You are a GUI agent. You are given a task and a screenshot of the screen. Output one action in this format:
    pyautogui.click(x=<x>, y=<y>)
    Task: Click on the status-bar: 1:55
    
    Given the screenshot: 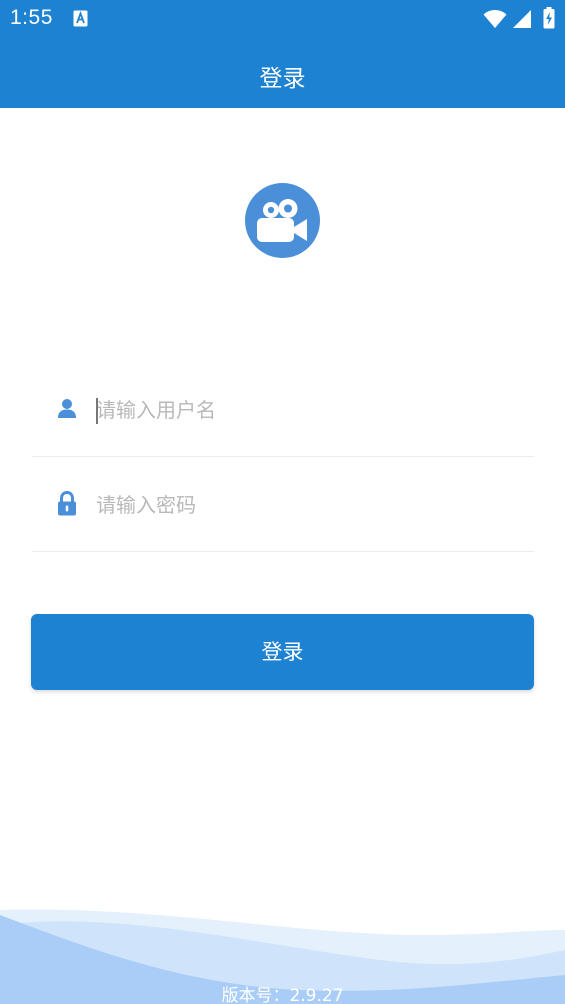 What is the action you would take?
    pyautogui.click(x=282, y=19)
    